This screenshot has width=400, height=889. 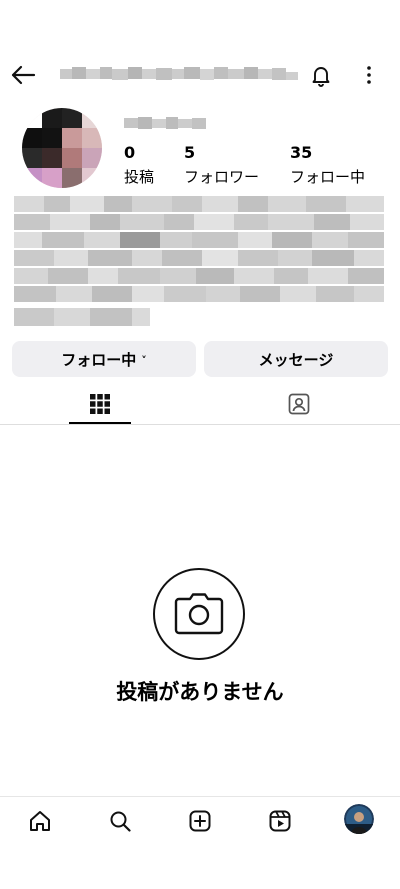 I want to click on bell-icon, so click(x=321, y=77).